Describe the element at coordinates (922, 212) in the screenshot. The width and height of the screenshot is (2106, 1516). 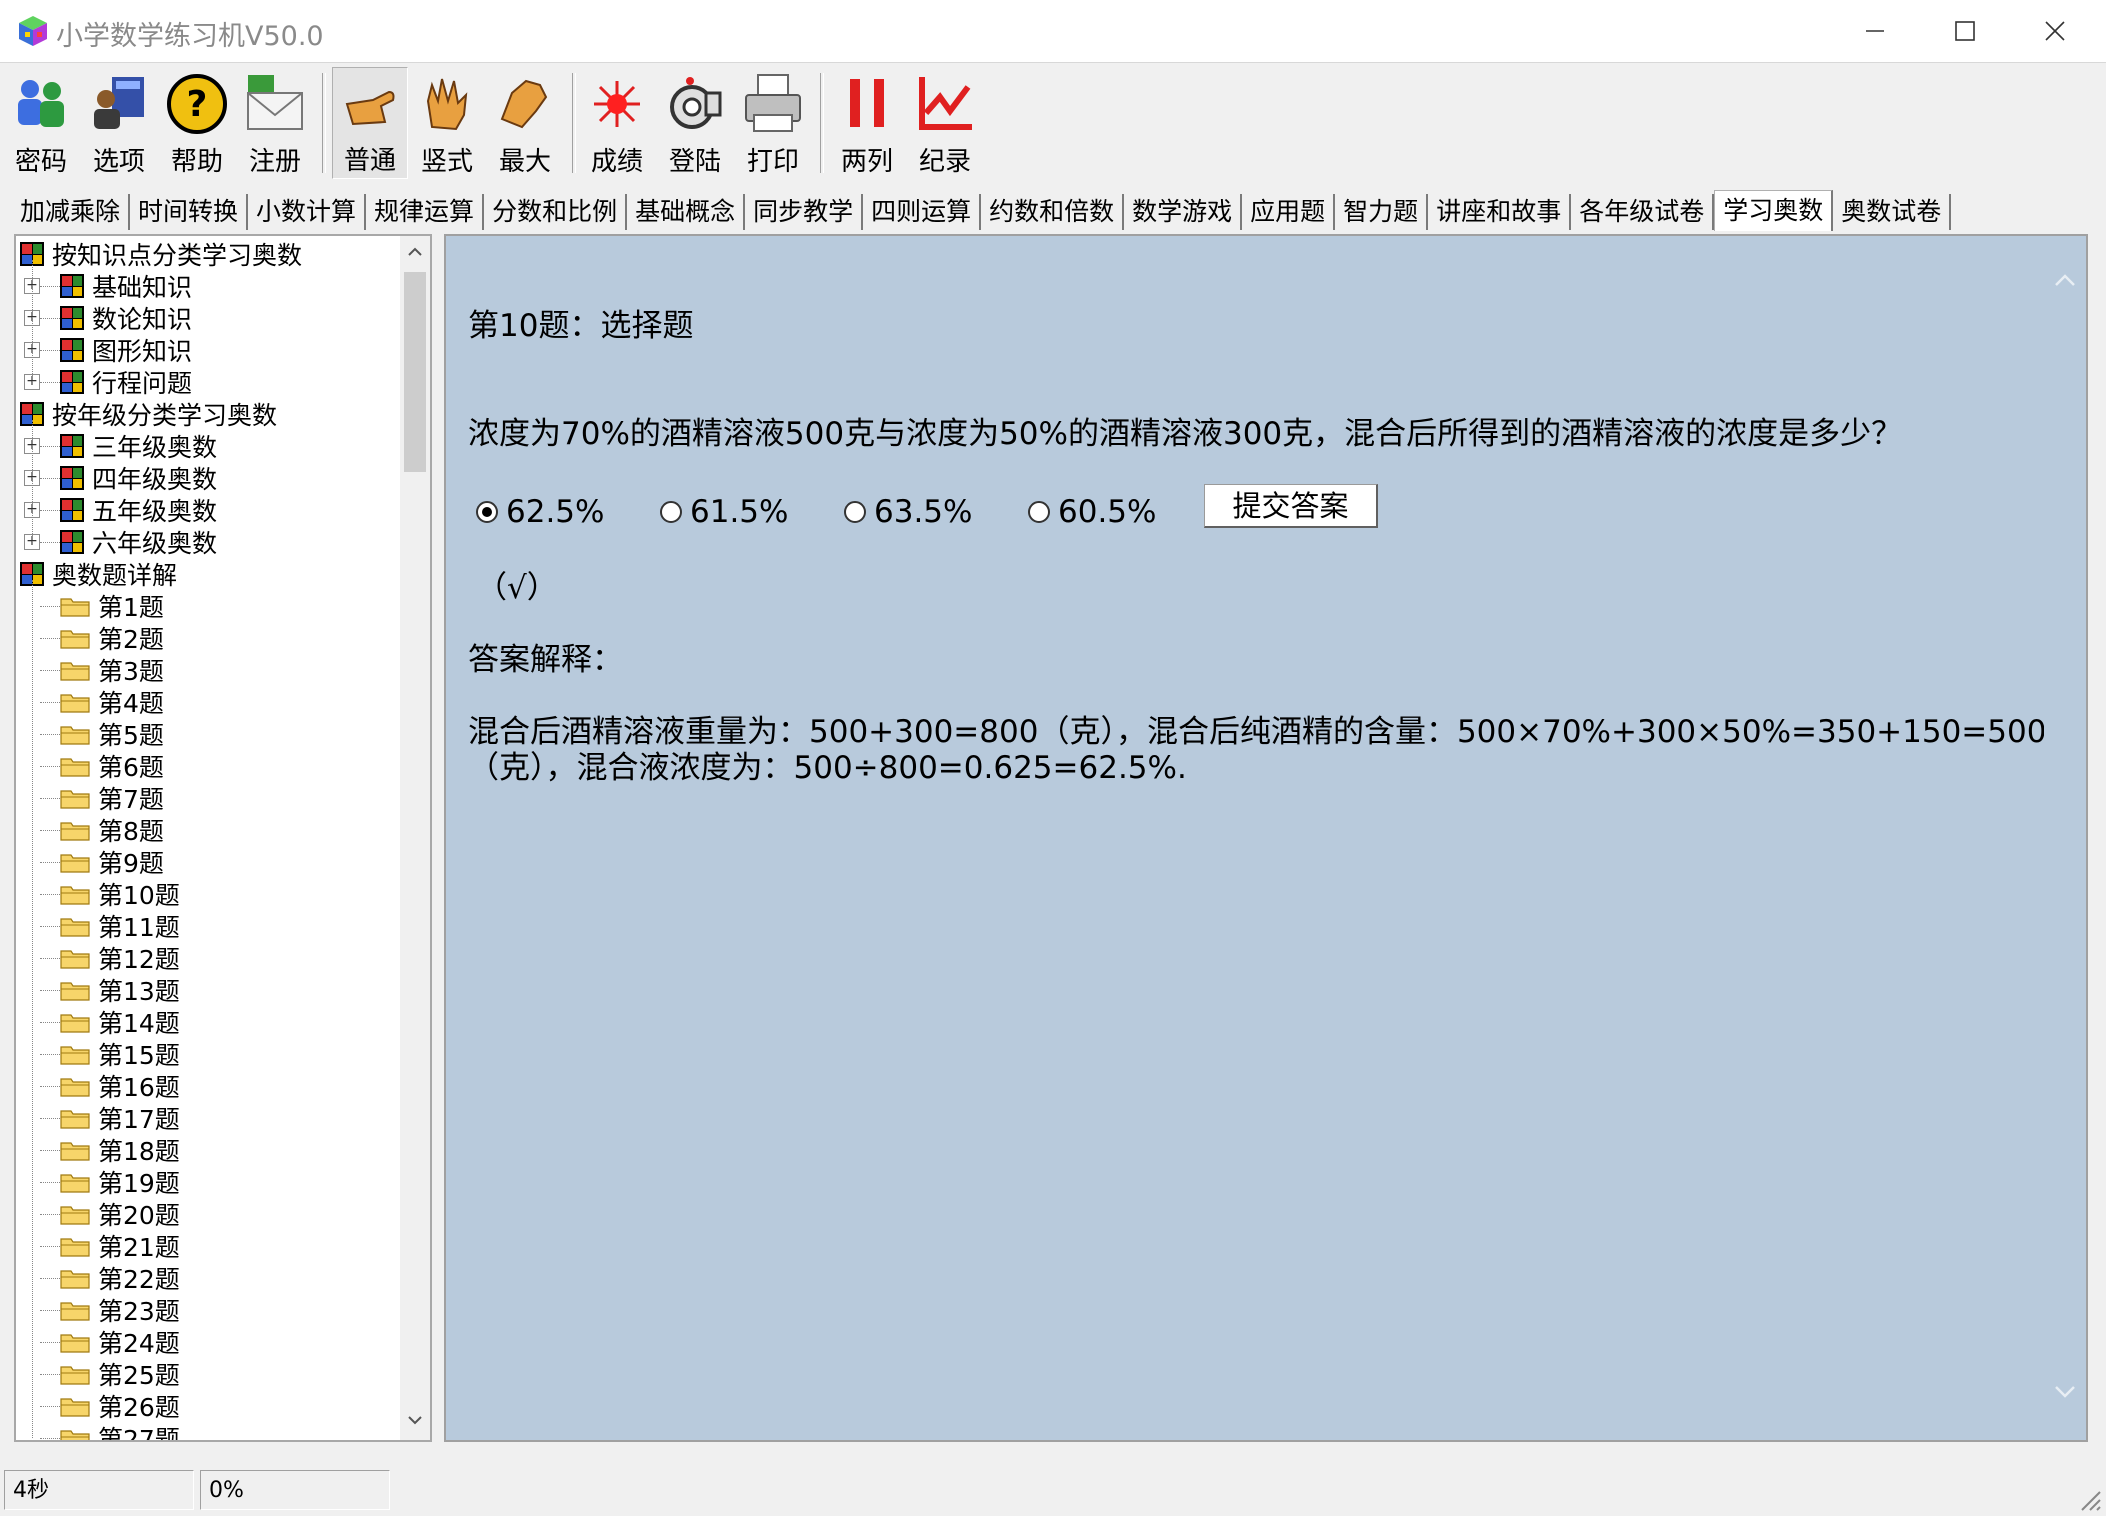
I see `tab-8: 四则运算` at that location.